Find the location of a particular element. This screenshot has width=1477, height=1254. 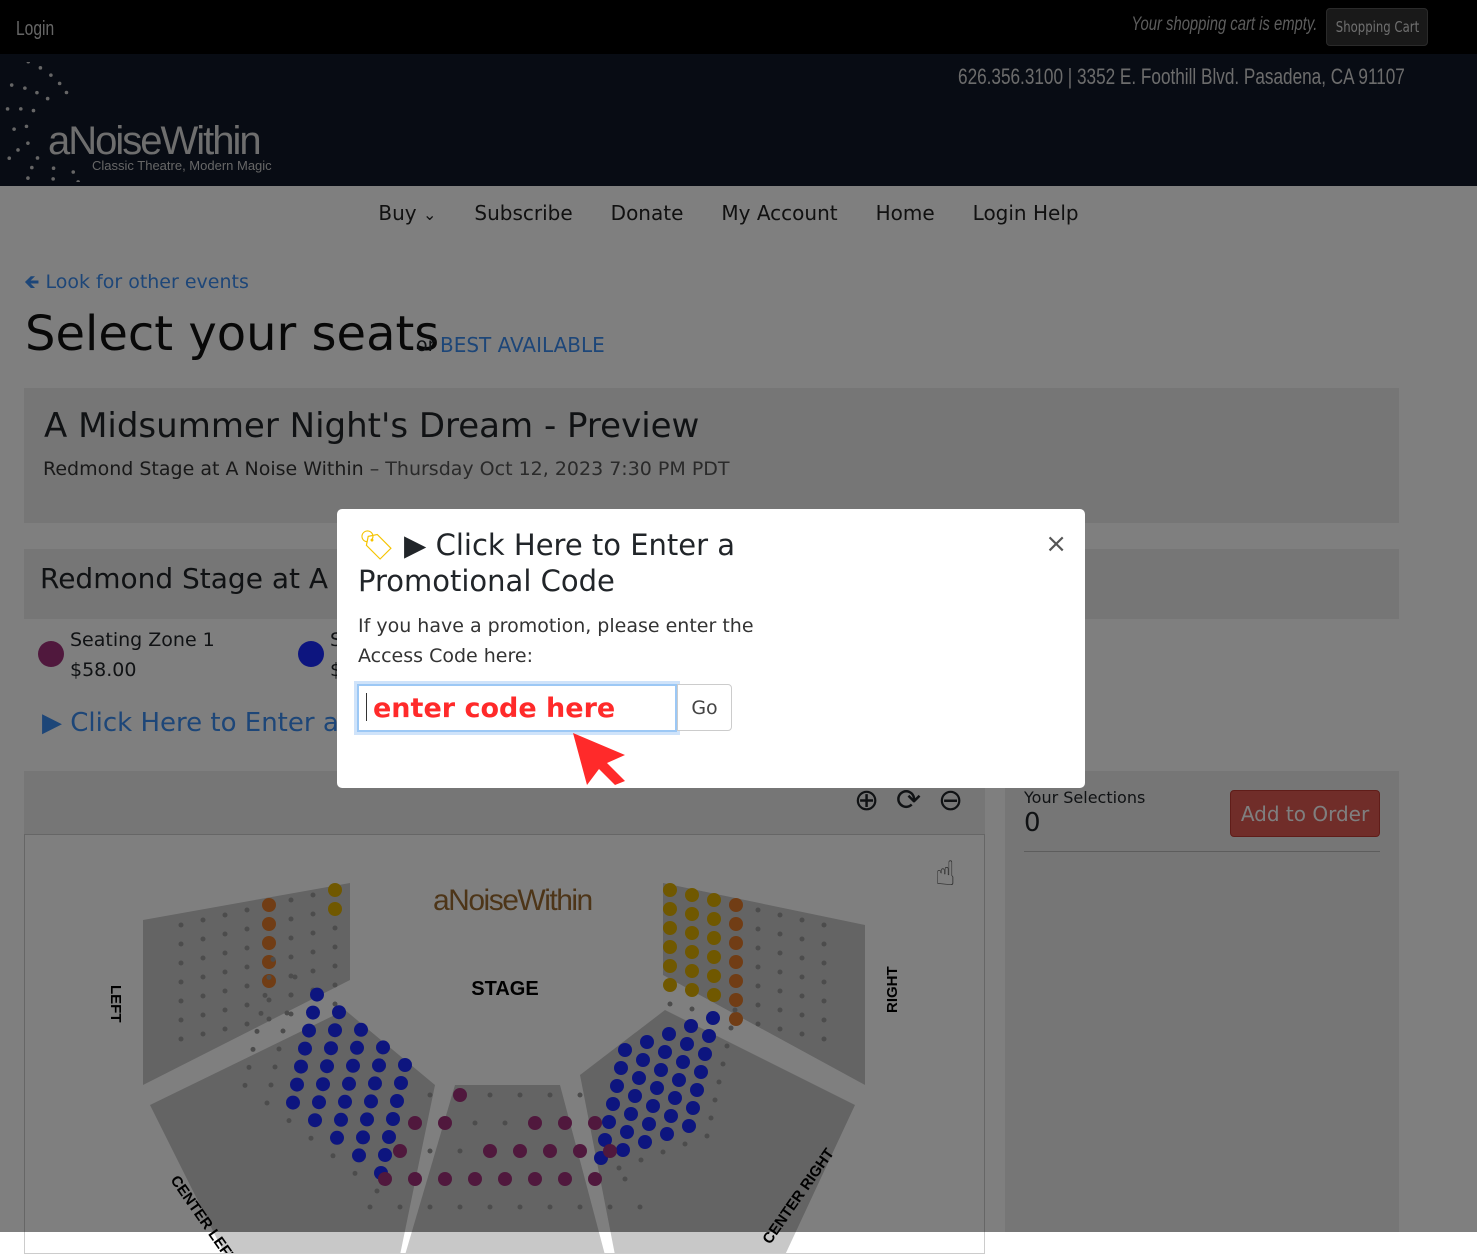

red-arrow-cursor-icon is located at coordinates (599, 759).